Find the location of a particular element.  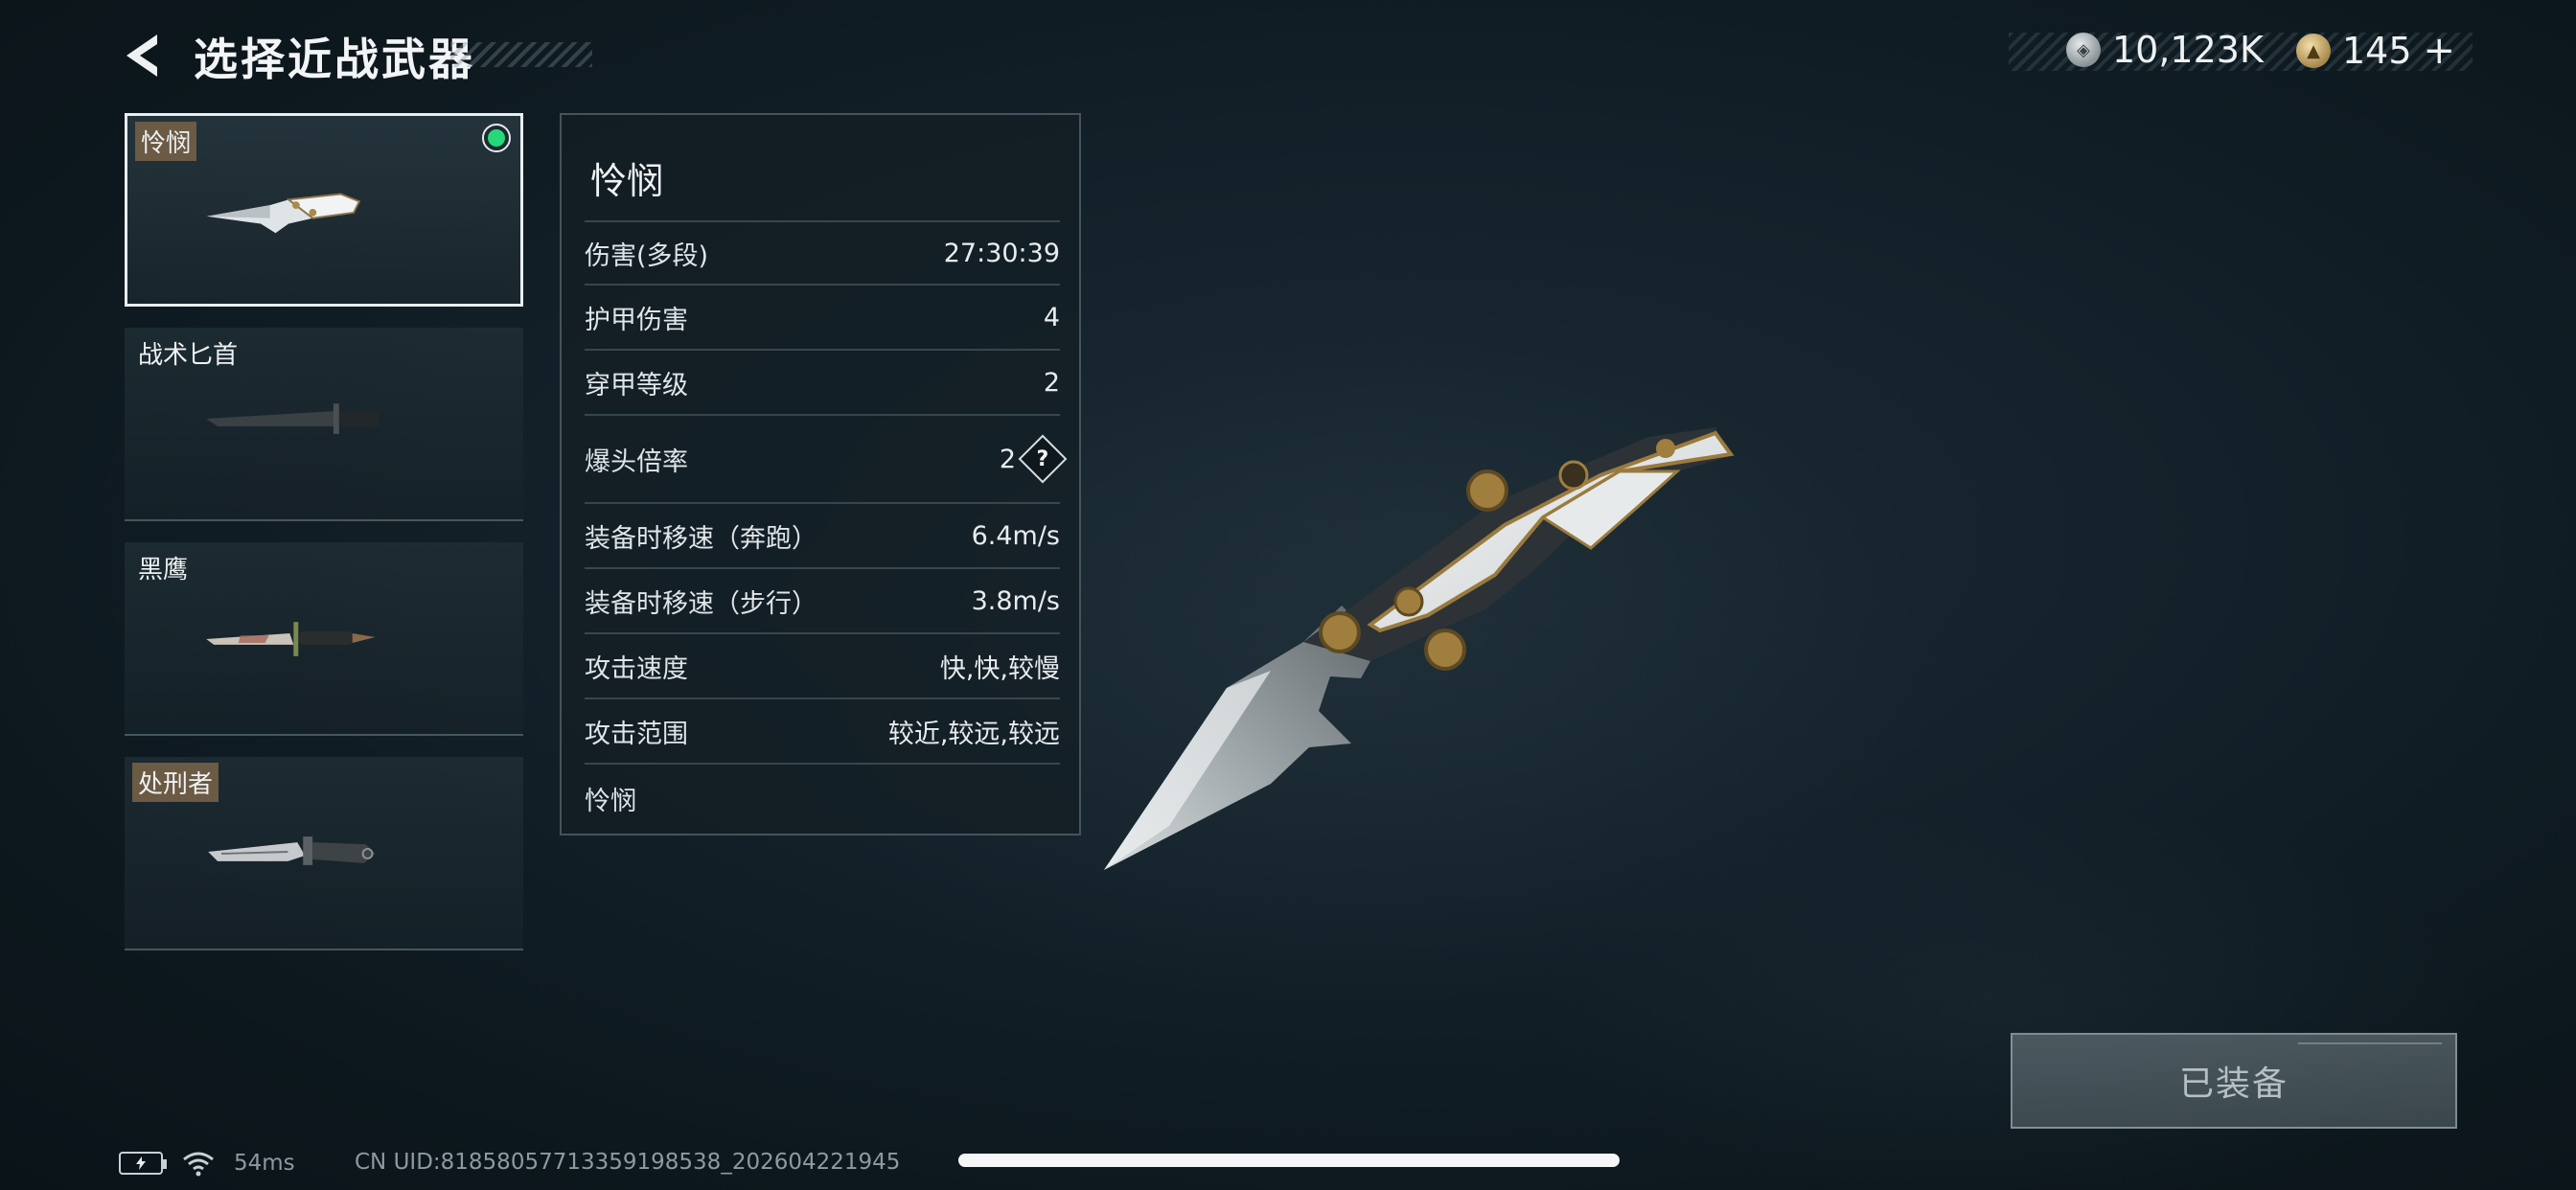

stat-label: 伤害(多段) is located at coordinates (647, 256).